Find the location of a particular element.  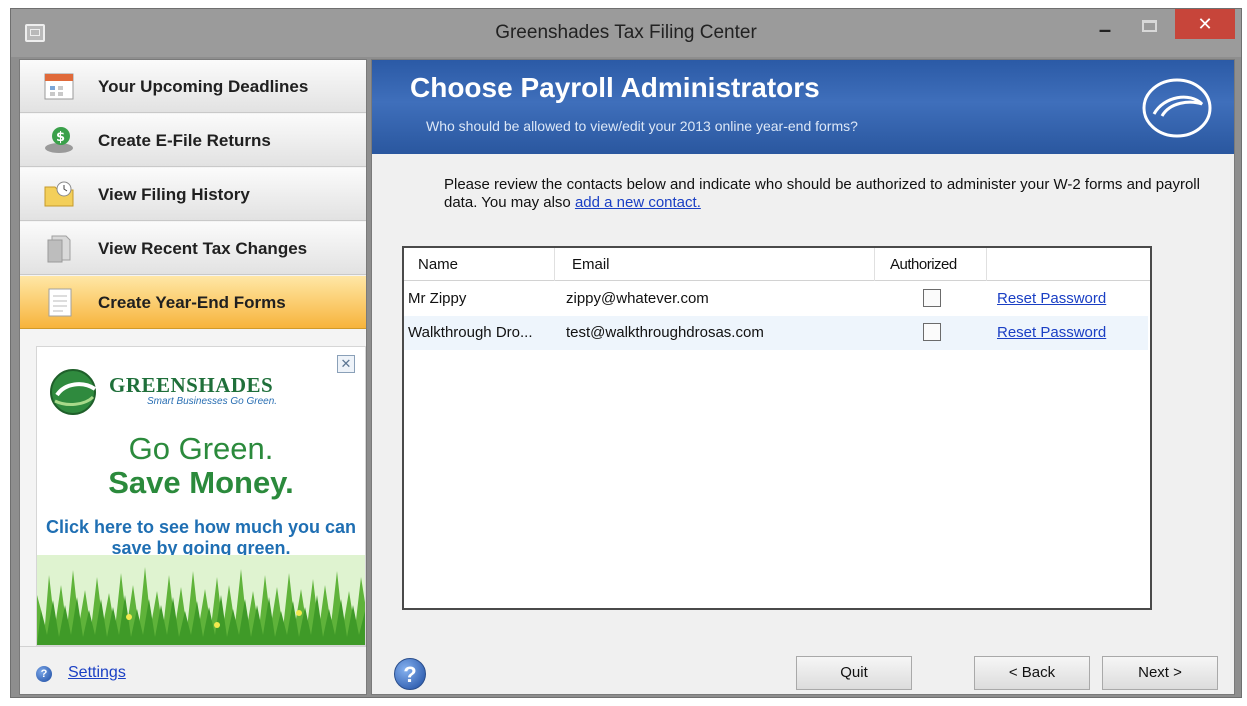

help-icon: ? is located at coordinates (410, 674).